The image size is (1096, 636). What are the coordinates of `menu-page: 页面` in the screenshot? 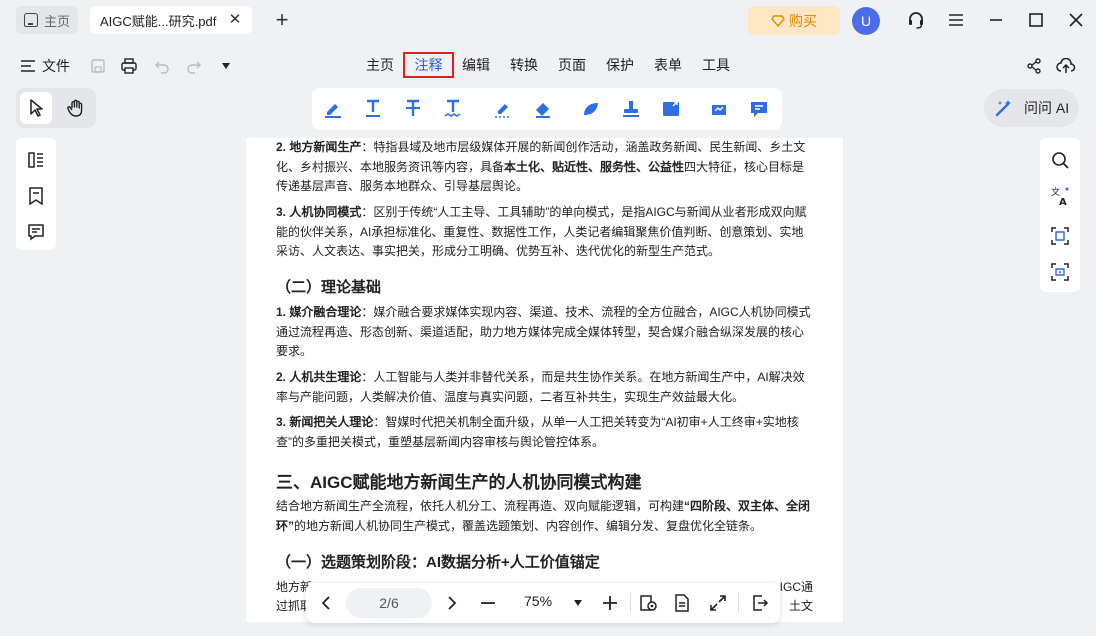 It's located at (572, 65).